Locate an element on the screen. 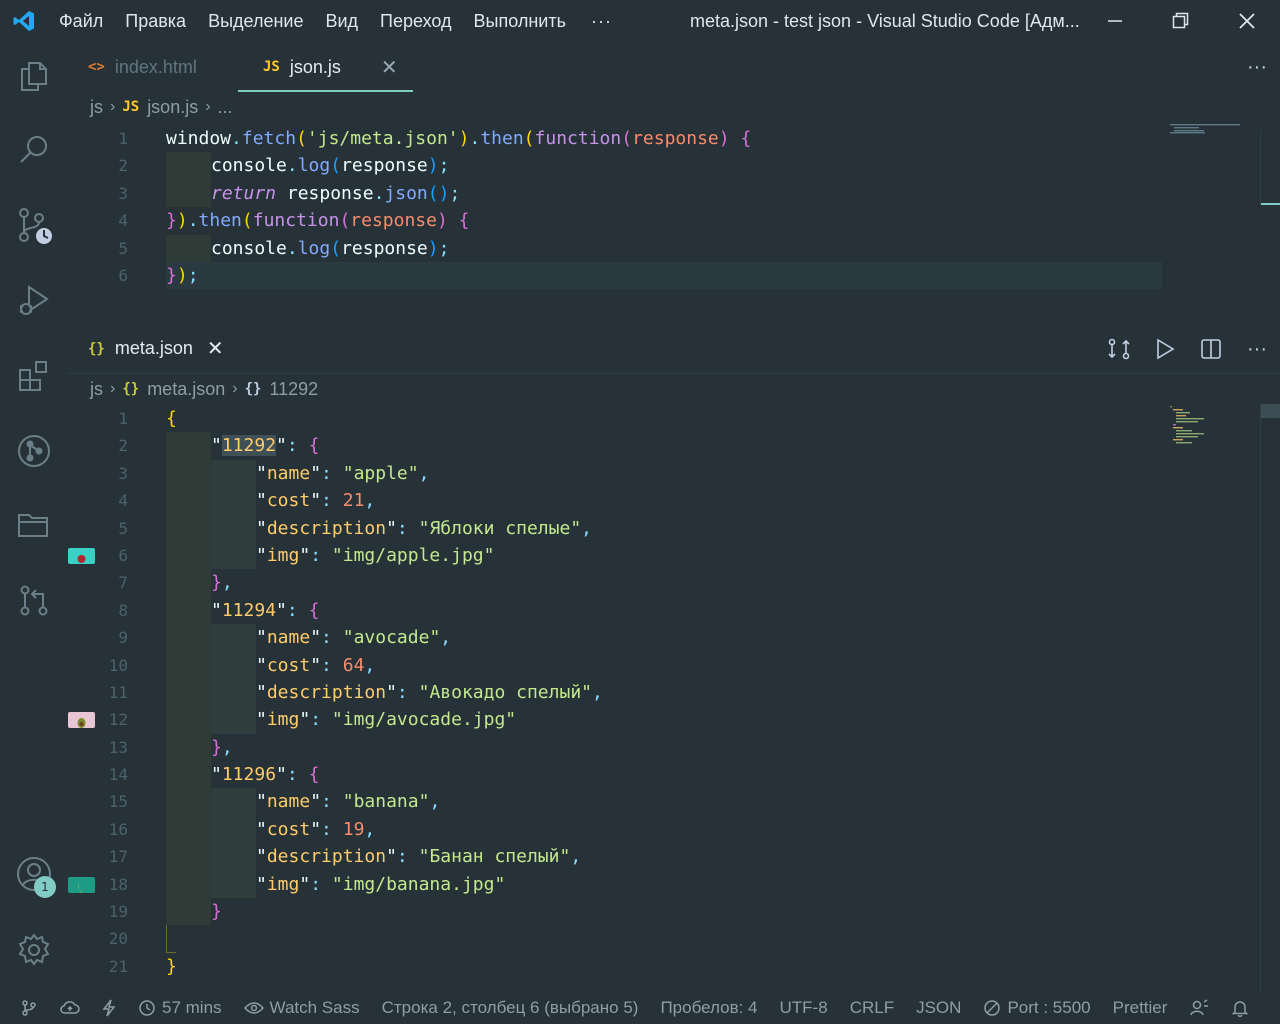 The image size is (1280, 1024). menu-more-button: ··· is located at coordinates (601, 21).